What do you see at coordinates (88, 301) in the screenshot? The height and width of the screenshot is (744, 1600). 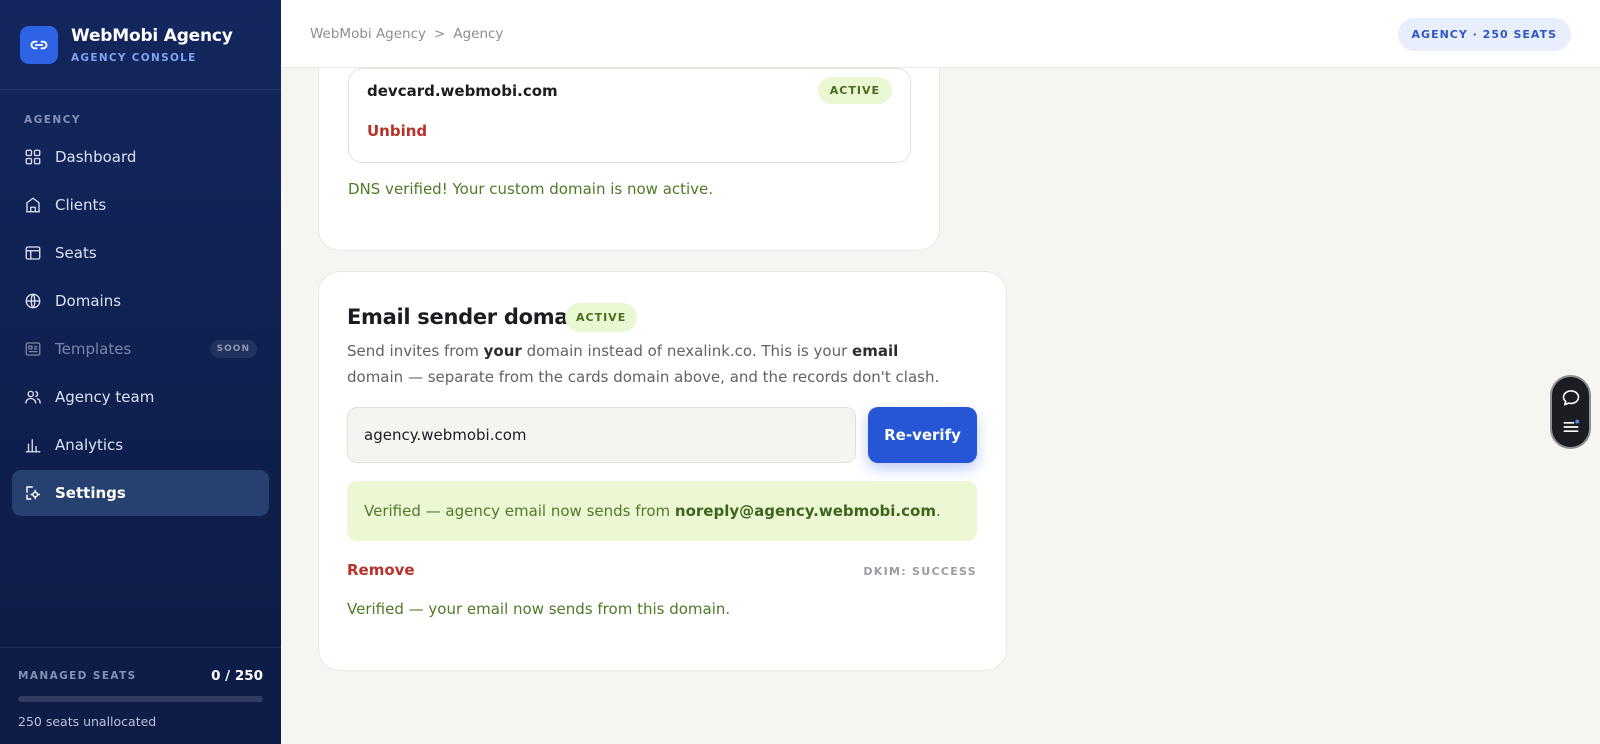 I see `sidebar-item-label: Domains` at bounding box center [88, 301].